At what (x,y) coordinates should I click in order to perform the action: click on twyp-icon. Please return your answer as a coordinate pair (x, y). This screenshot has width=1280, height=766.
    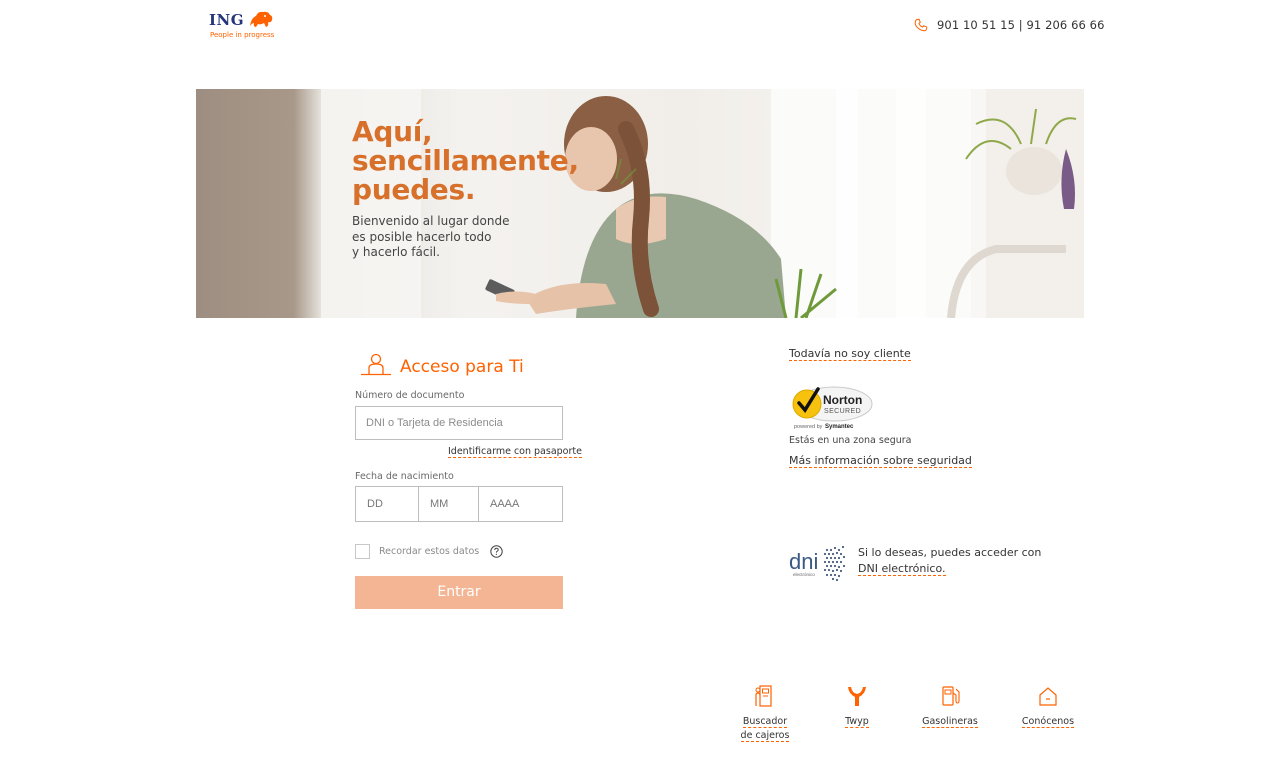
    Looking at the image, I should click on (857, 696).